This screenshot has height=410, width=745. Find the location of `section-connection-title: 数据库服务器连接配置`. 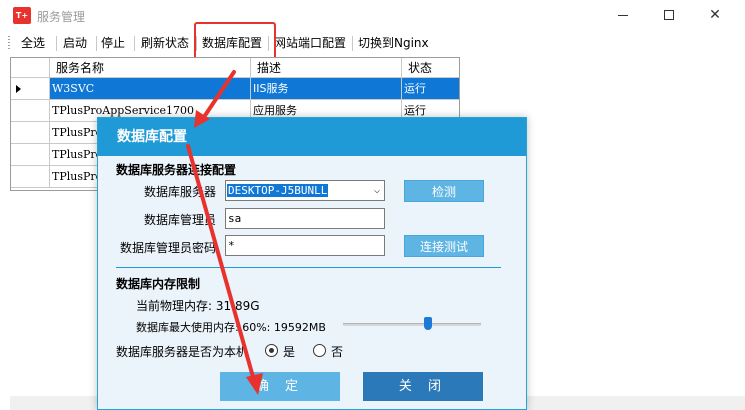

section-connection-title: 数据库服务器连接配置 is located at coordinates (176, 170).